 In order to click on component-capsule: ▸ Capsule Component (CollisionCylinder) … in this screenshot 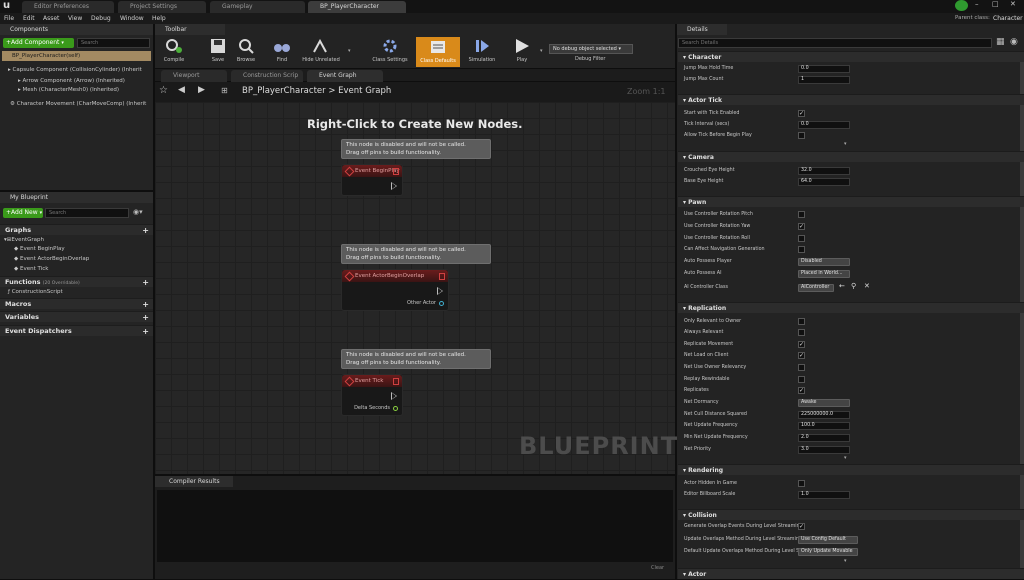, I will do `click(75, 70)`.